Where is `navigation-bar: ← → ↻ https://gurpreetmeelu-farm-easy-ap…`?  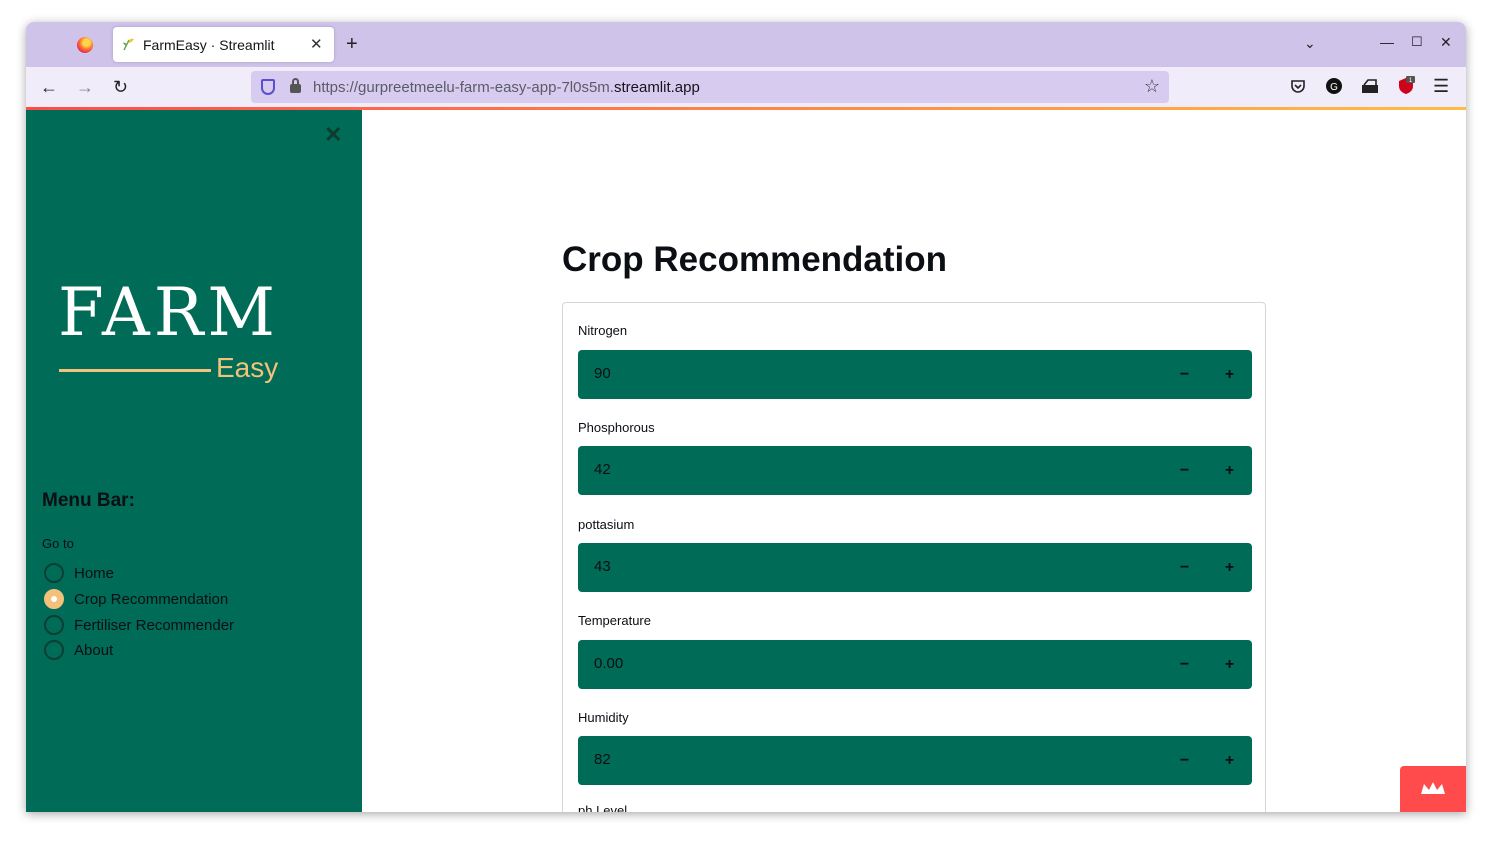 navigation-bar: ← → ↻ https://gurpreetmeelu-farm-easy-ap… is located at coordinates (746, 87).